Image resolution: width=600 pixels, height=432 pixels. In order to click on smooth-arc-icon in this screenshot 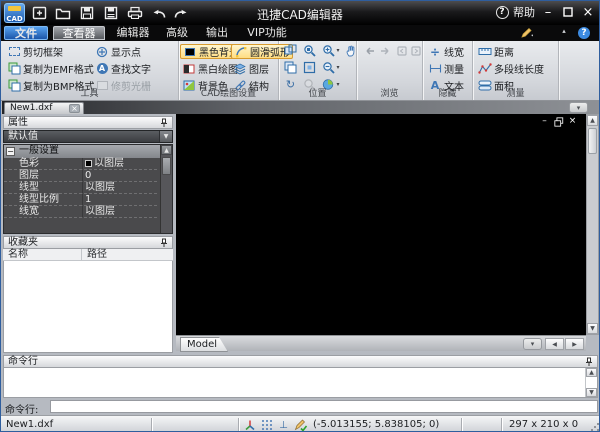, I will do `click(241, 51)`.